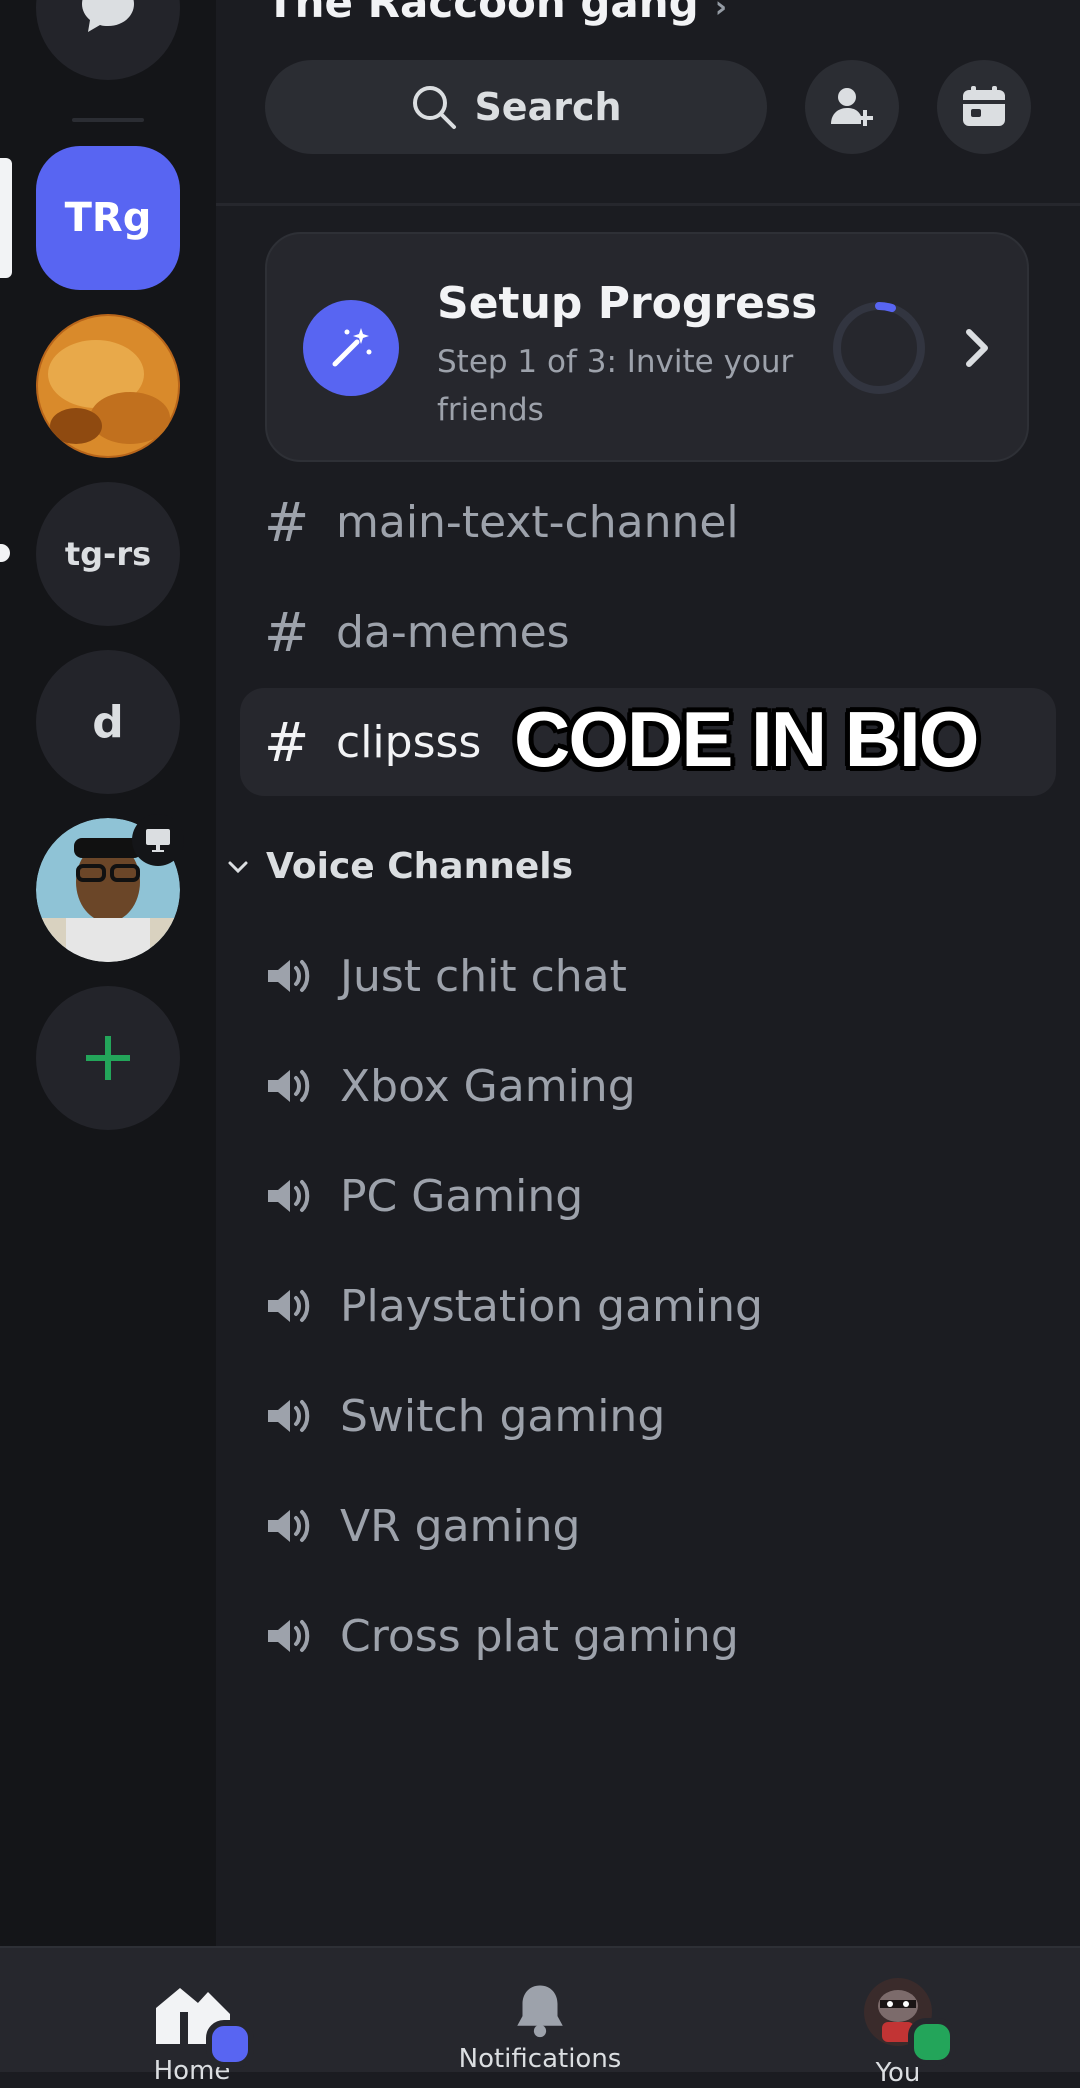  I want to click on server-potato-avatar, so click(108, 386).